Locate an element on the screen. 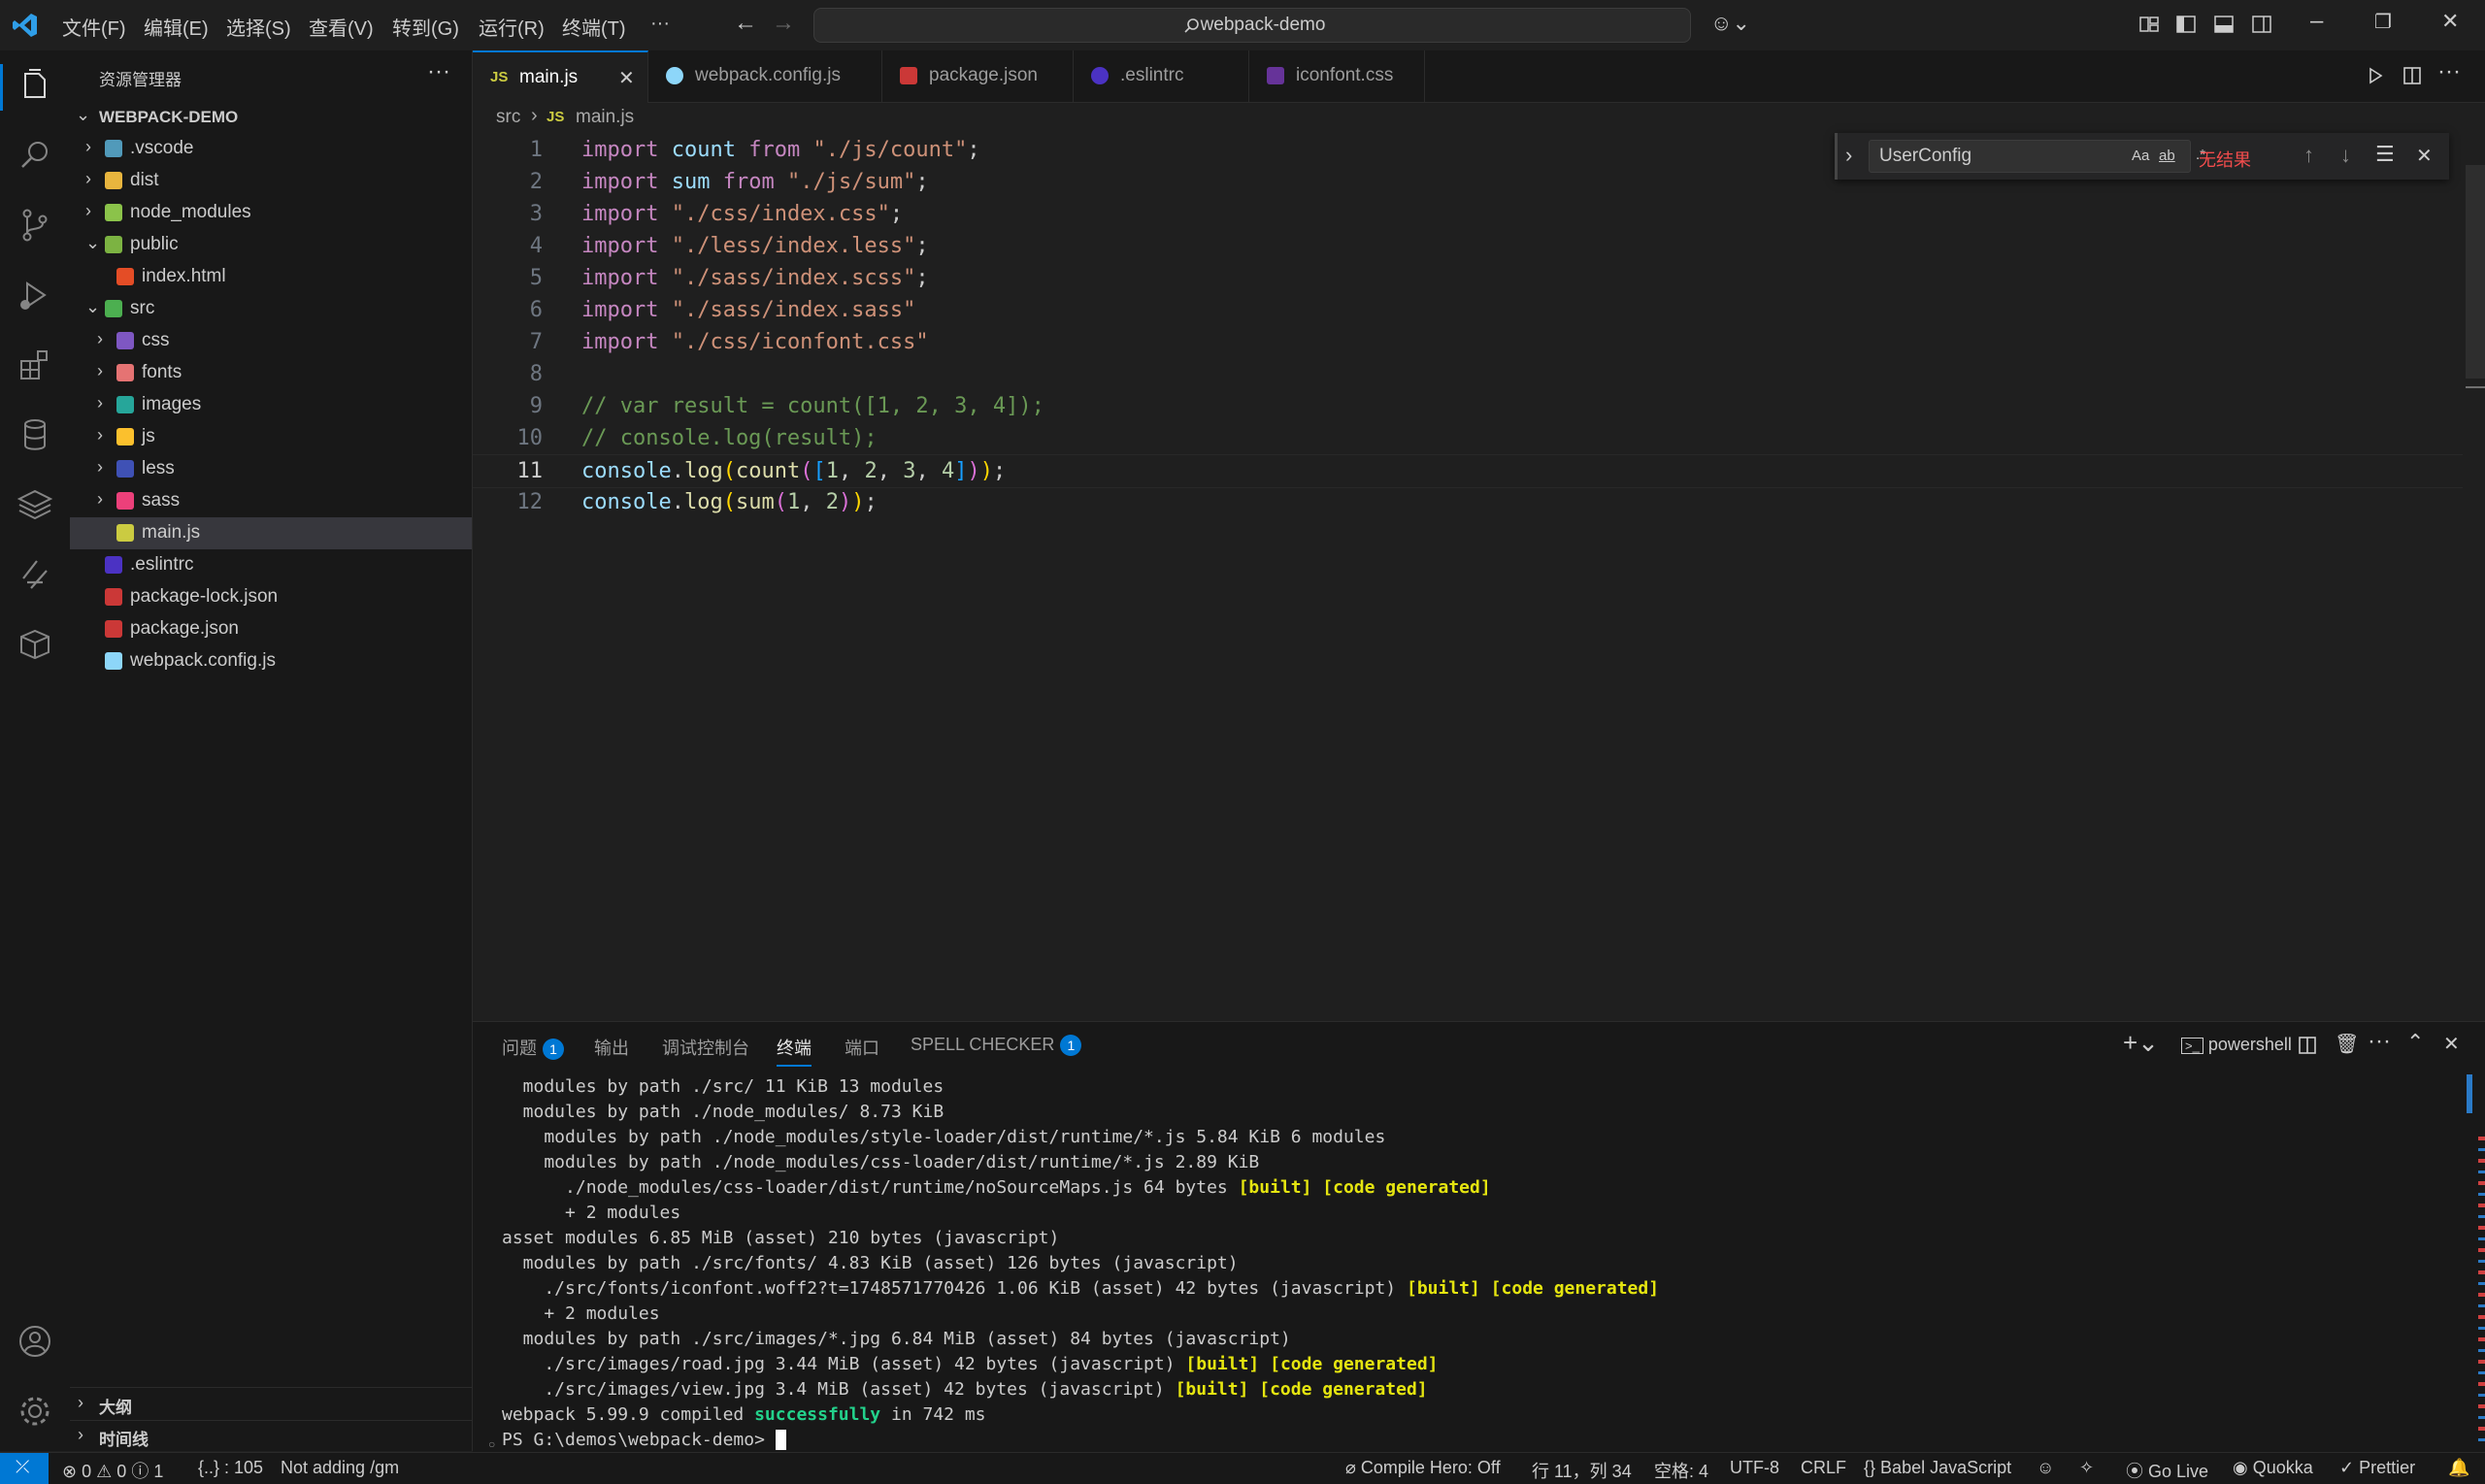  search-view-icon is located at coordinates (35, 155).